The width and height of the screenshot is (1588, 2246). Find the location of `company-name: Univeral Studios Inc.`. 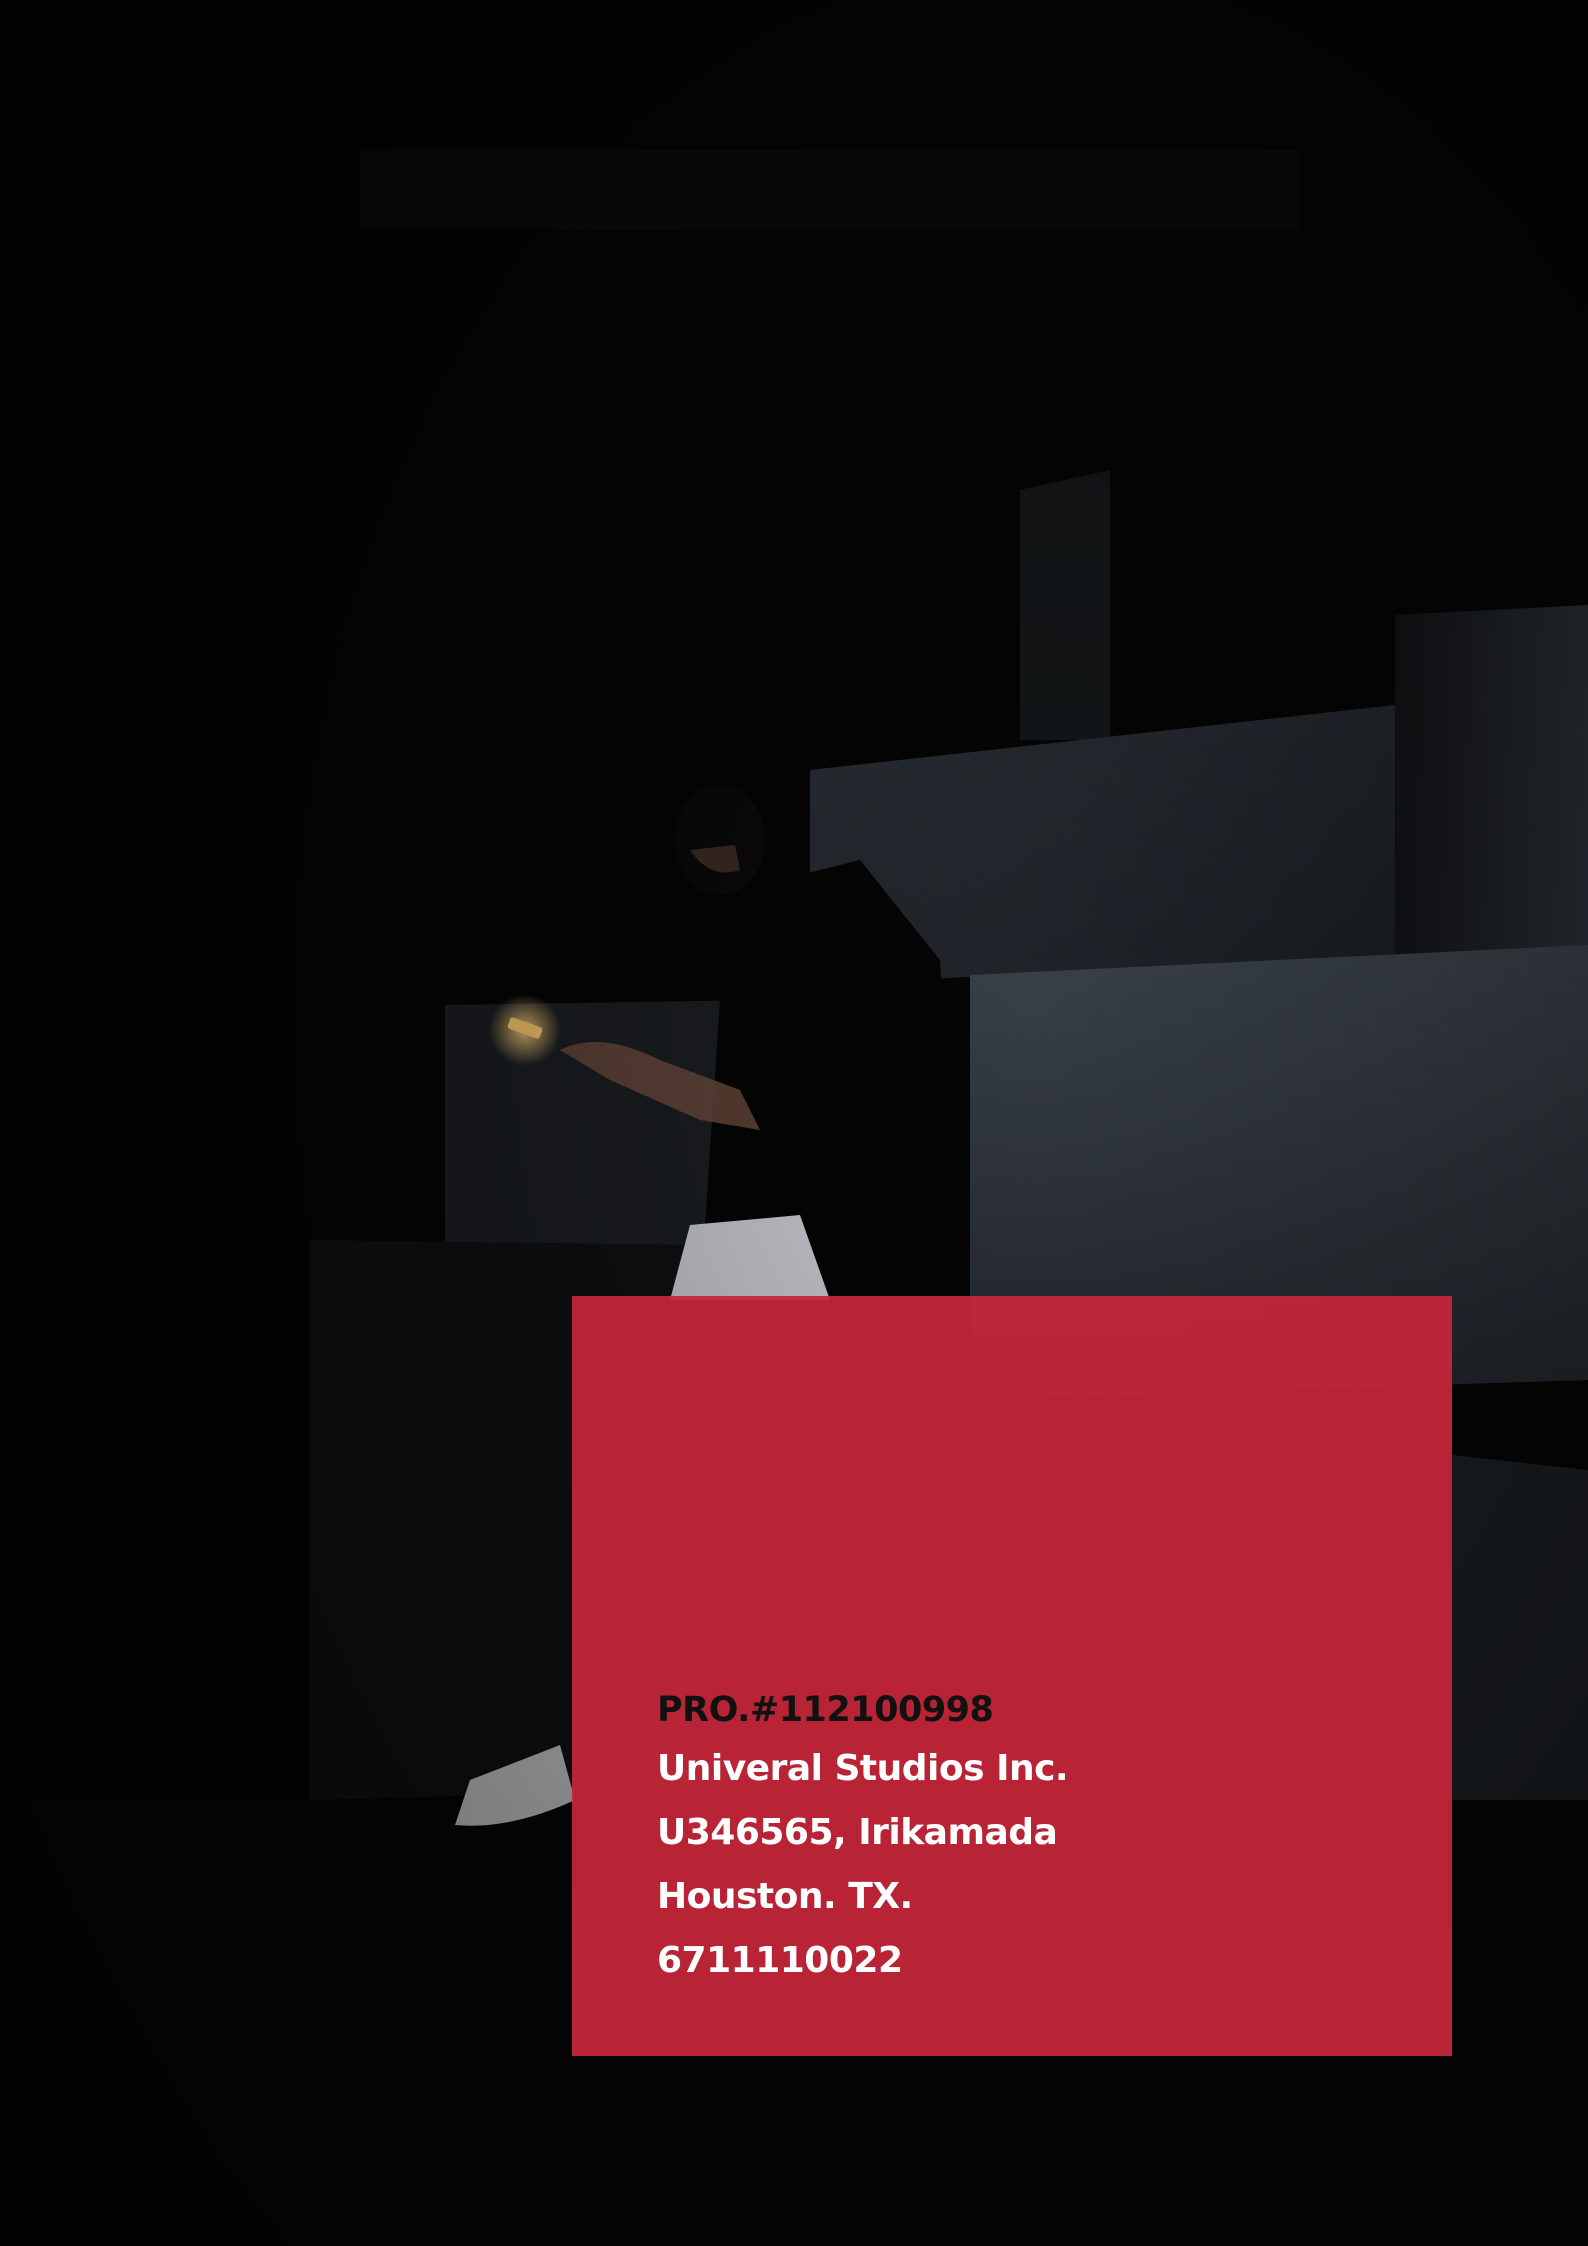

company-name: Univeral Studios Inc. is located at coordinates (863, 1768).